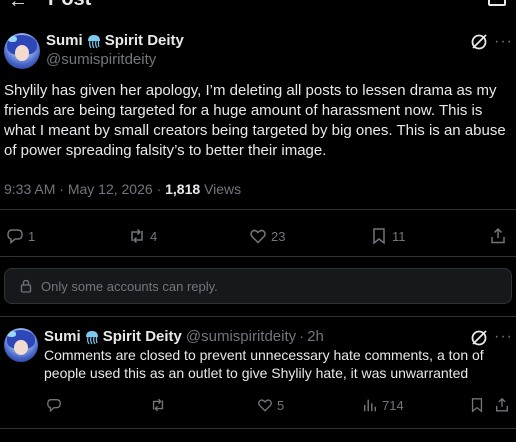 Image resolution: width=516 pixels, height=442 pixels. I want to click on reply-reply-button, so click(56, 405).